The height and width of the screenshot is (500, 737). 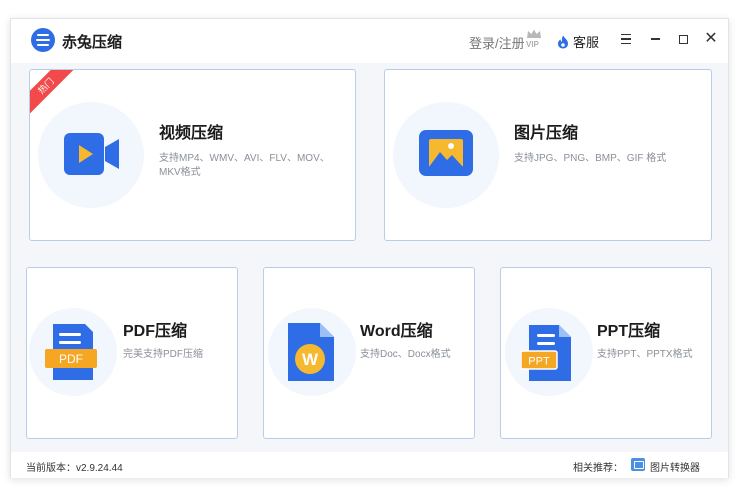 I want to click on svg-text: PDF, so click(x=71, y=359).